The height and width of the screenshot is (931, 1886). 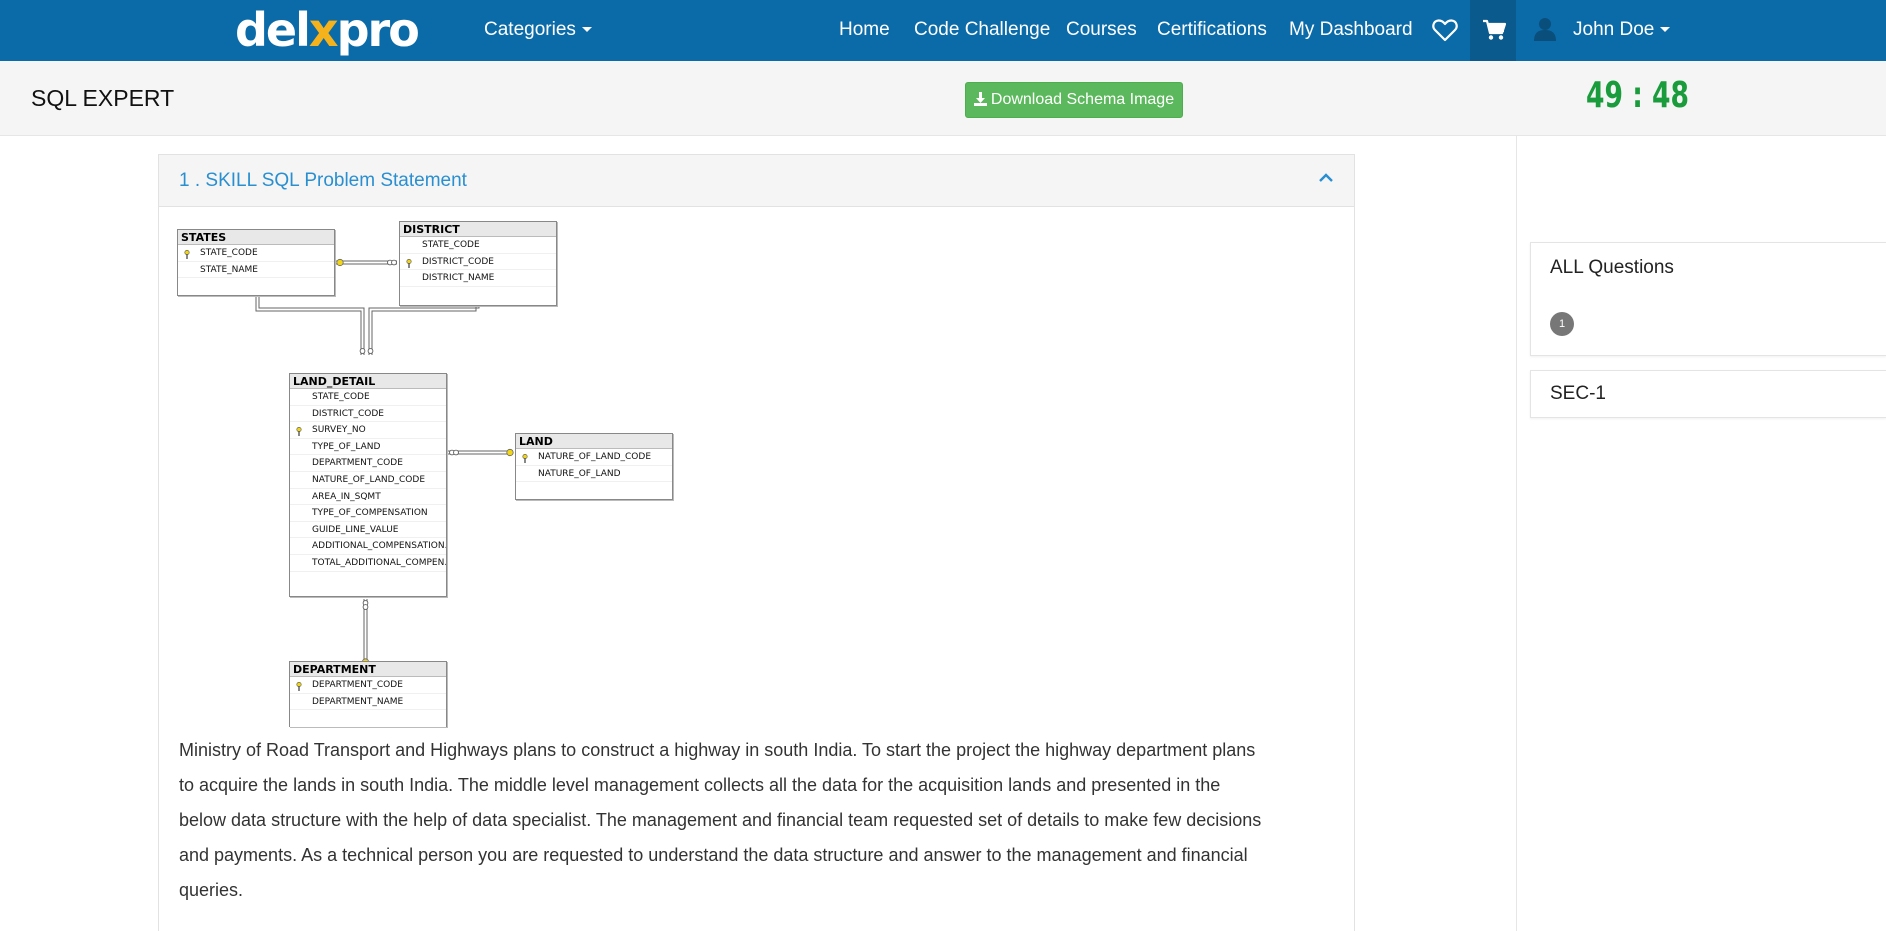 I want to click on nav-link-home: Home, so click(x=864, y=30).